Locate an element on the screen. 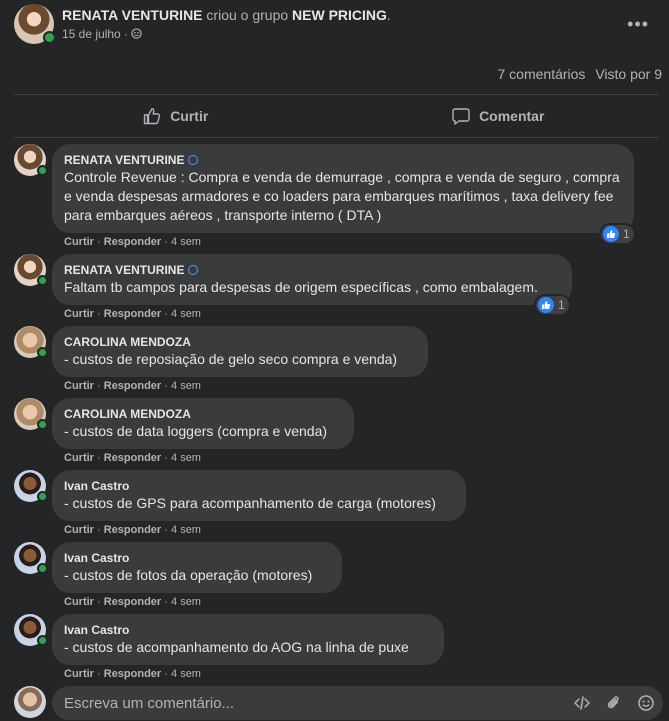  comments-count: 7 comentários is located at coordinates (542, 74).